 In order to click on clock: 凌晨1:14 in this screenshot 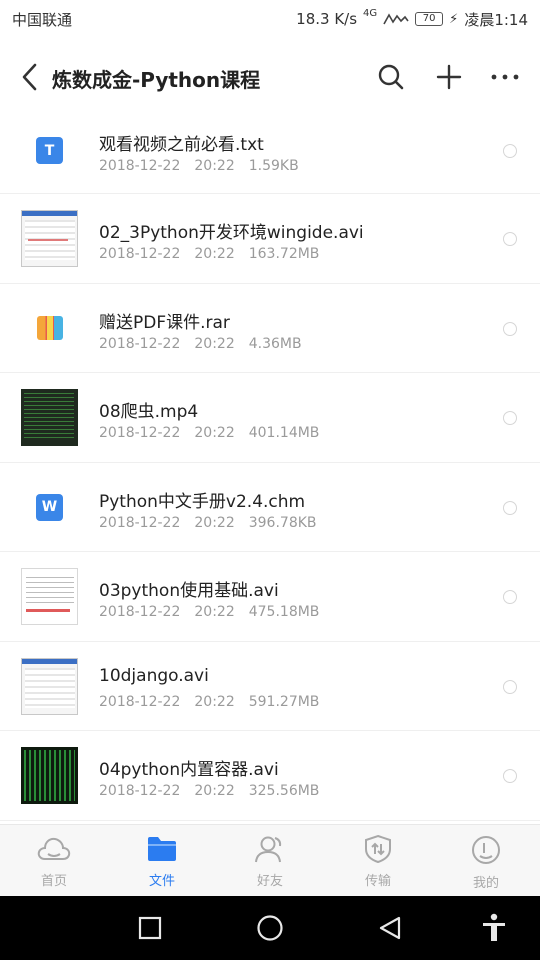, I will do `click(496, 19)`.